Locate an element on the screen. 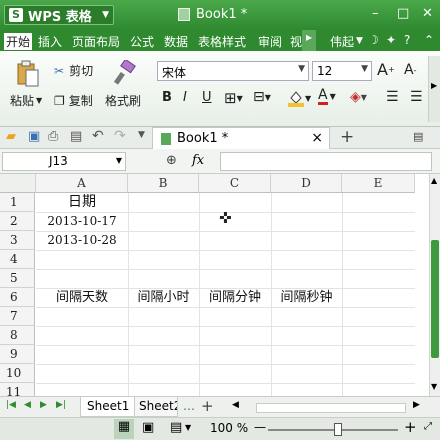 This screenshot has width=440, height=440. clear-format-button: ◈ ▼ is located at coordinates (358, 97).